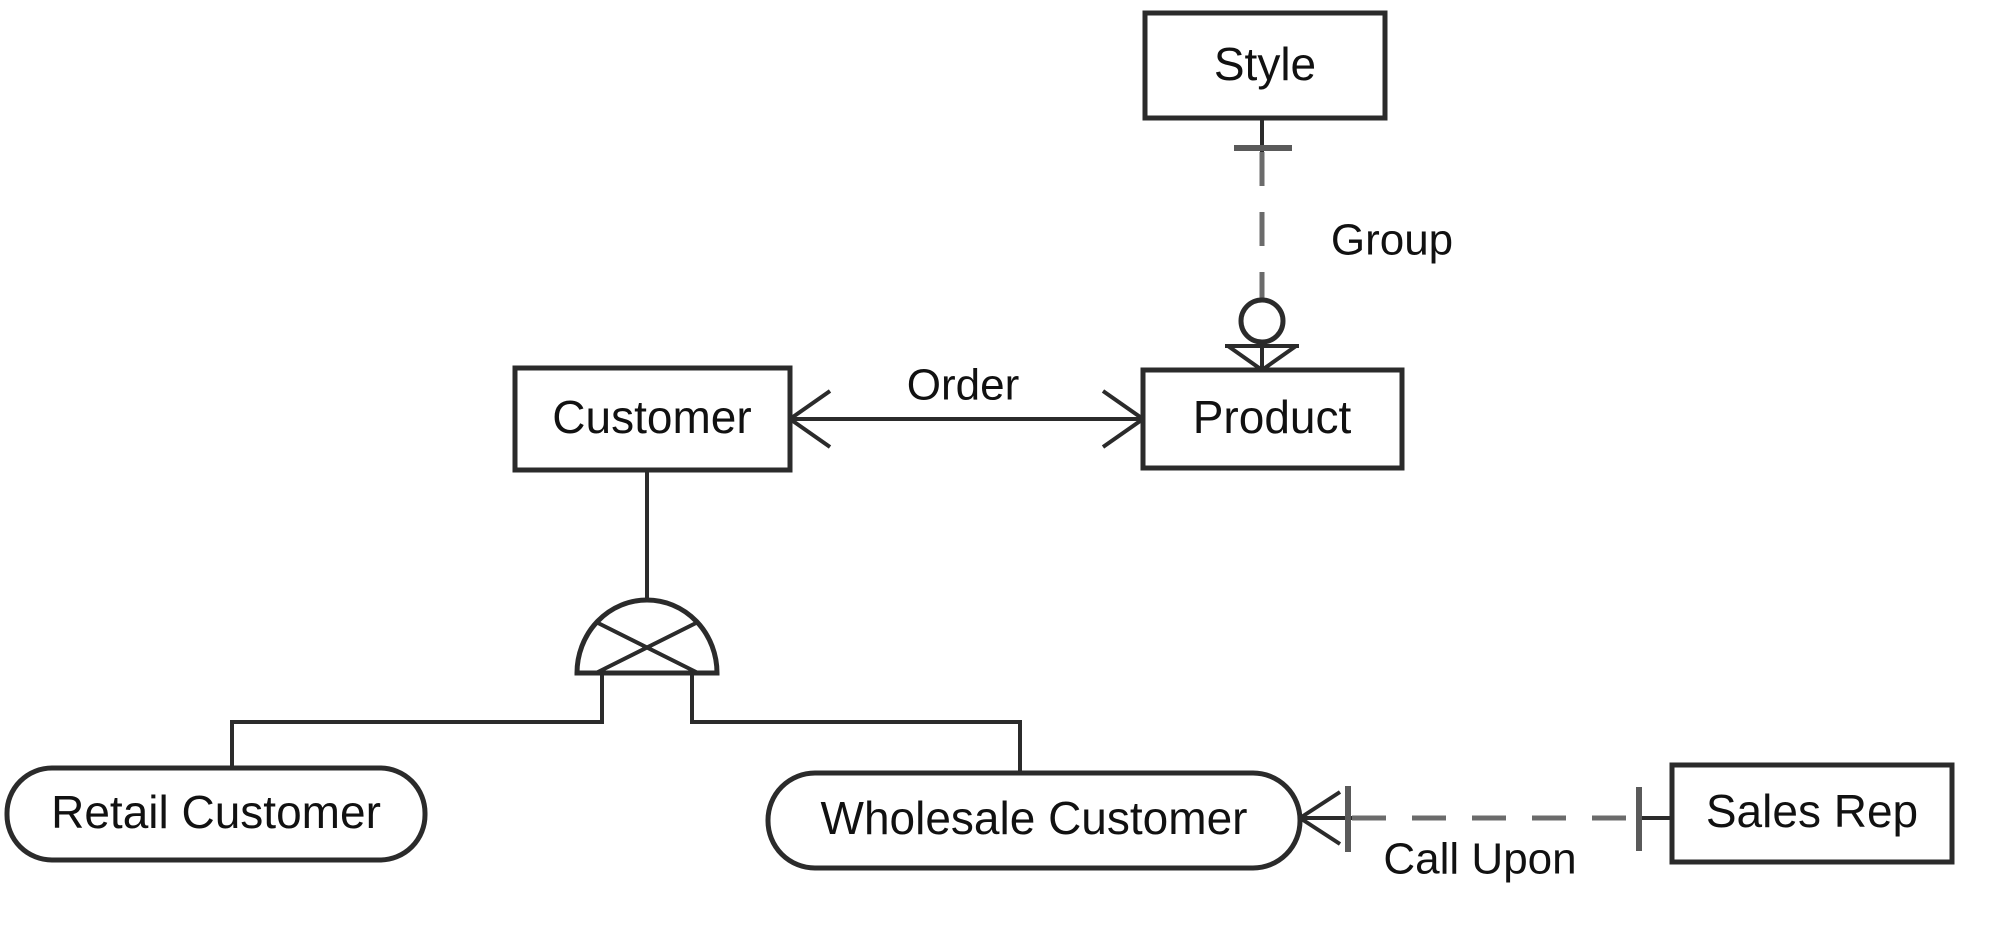 This screenshot has width=1991, height=930. I want to click on entity-retail-customer: Retail Customer, so click(216, 814).